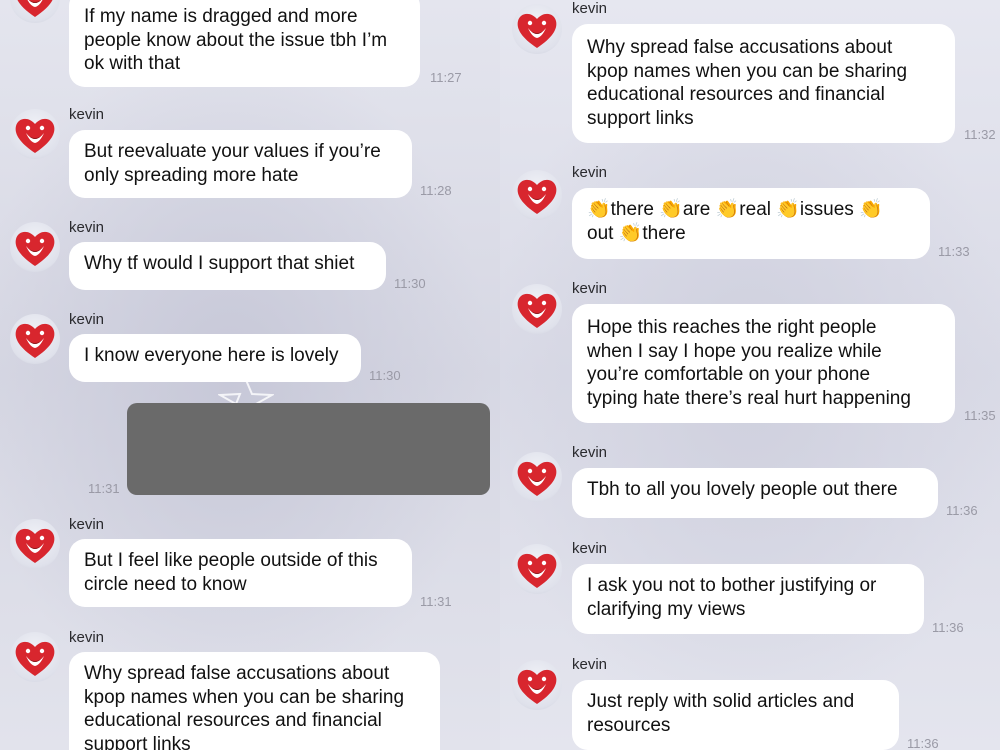 This screenshot has height=750, width=1000. I want to click on message-time: 11:32, so click(980, 134).